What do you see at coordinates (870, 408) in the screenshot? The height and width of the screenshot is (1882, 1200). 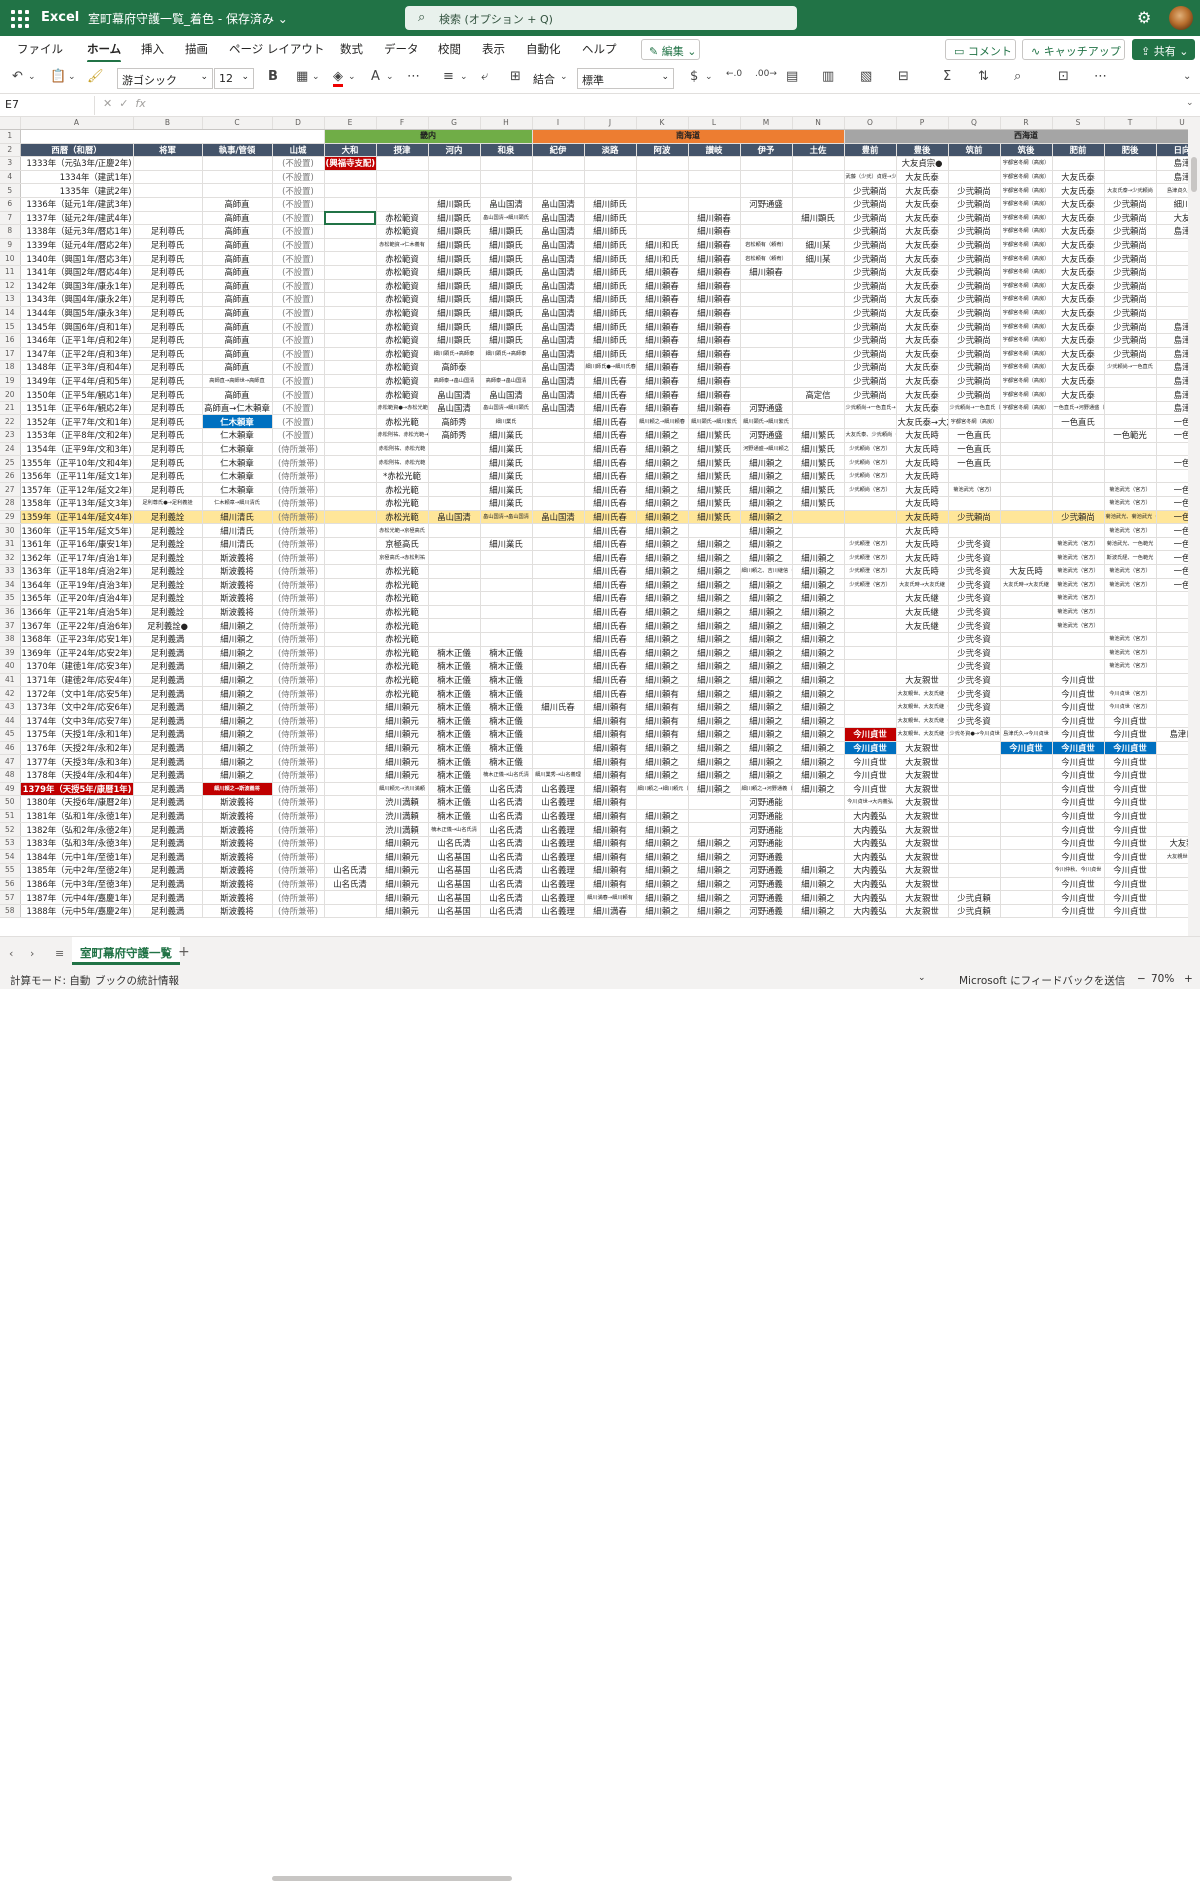 I see `table-cell: 少弐頼尚→一色直氏→少弐頼尚` at bounding box center [870, 408].